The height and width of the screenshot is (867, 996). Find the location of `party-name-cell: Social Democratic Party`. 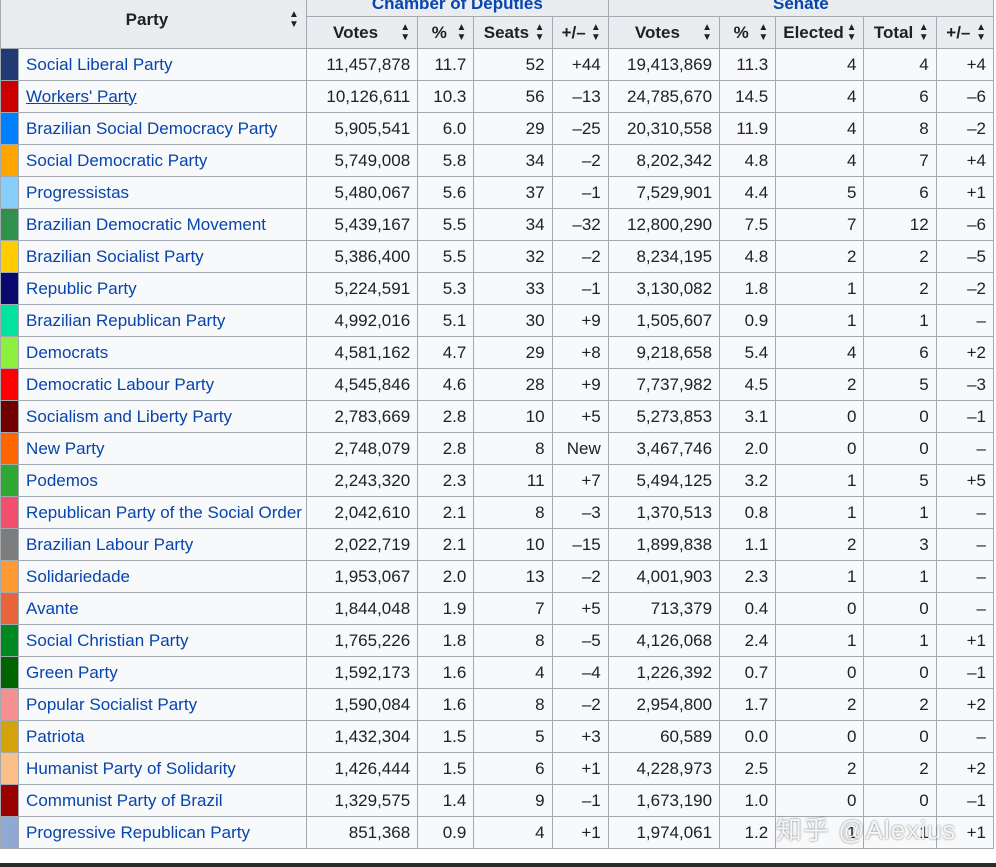

party-name-cell: Social Democratic Party is located at coordinates (162, 160).